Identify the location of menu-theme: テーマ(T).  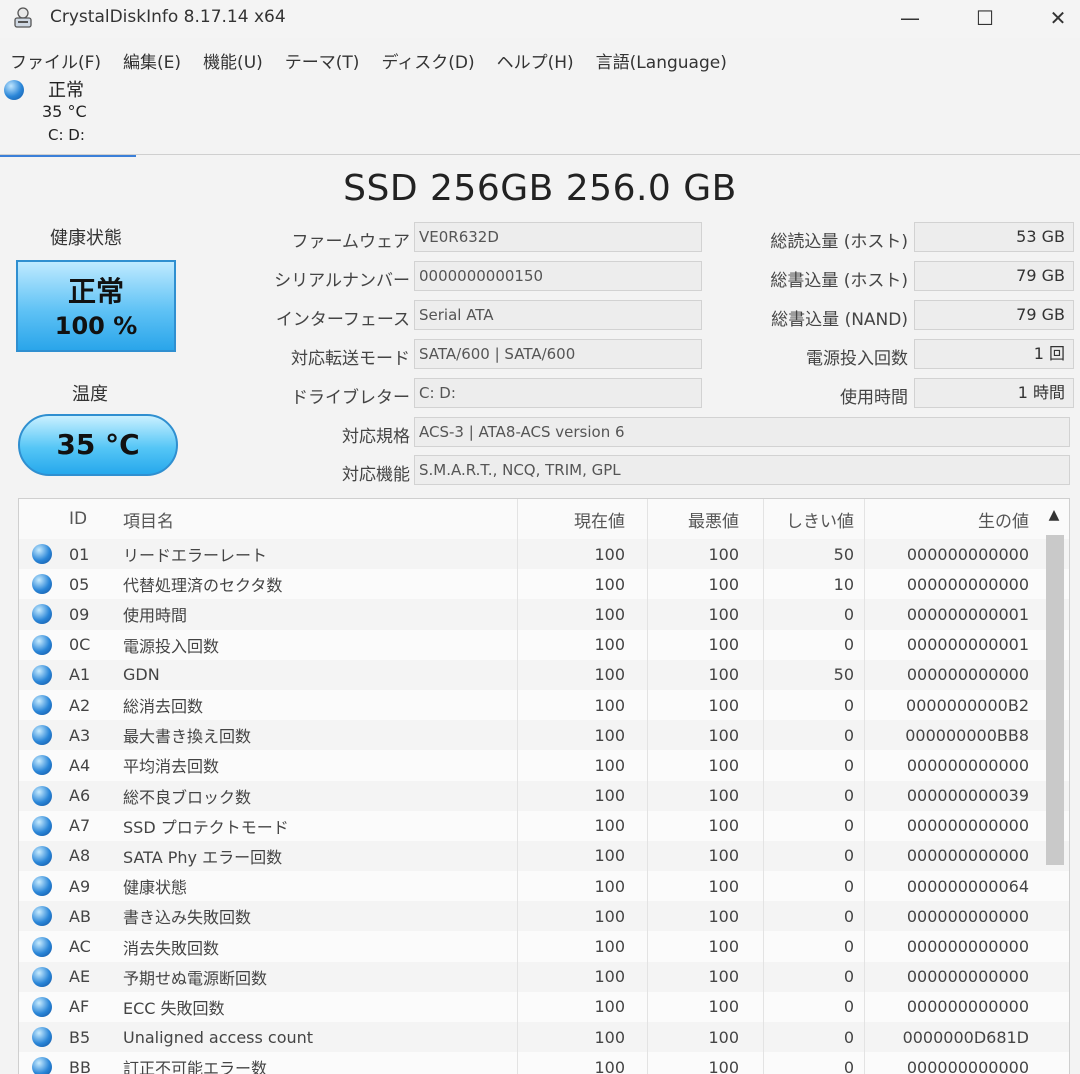
(323, 60).